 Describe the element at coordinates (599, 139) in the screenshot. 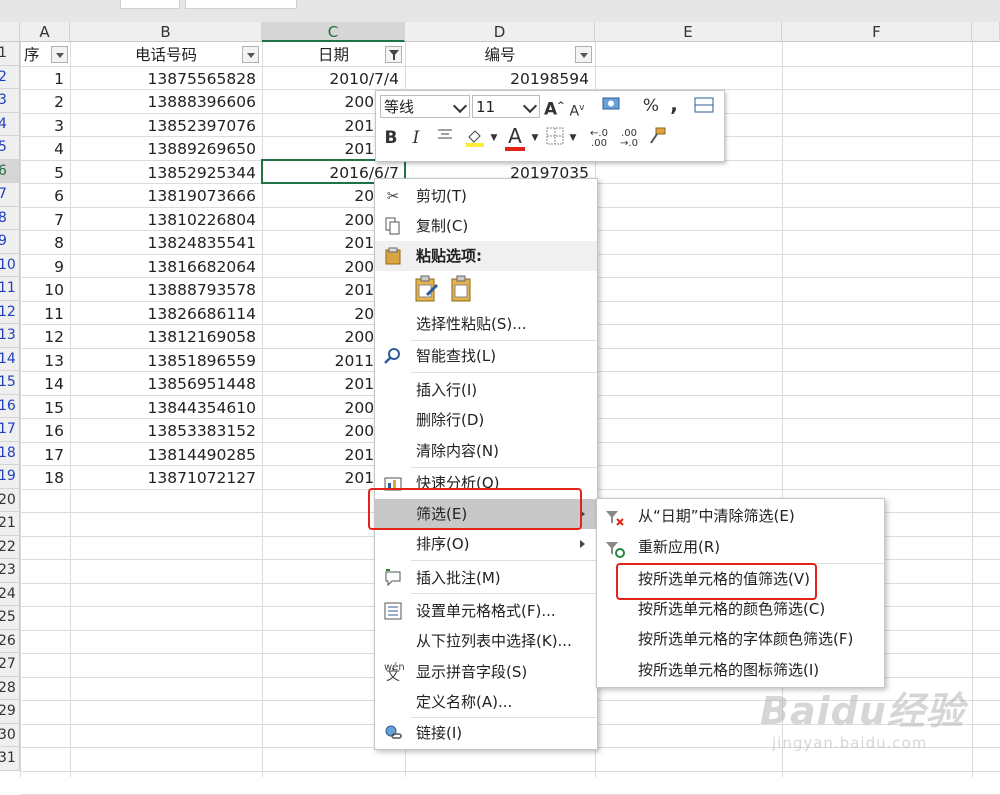

I see `increase-decimal-icon: ←.0.00` at that location.